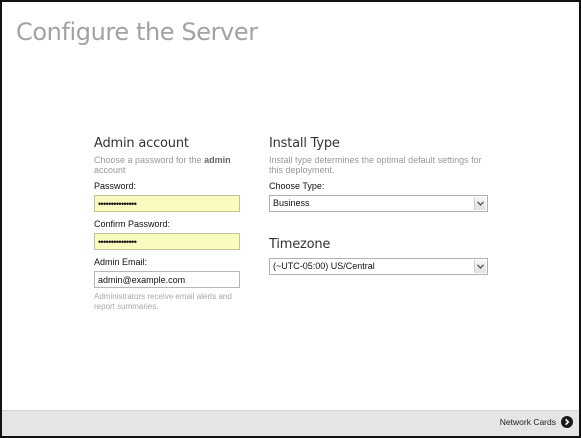 The height and width of the screenshot is (438, 581). What do you see at coordinates (527, 422) in the screenshot?
I see `next-label: Network Cards` at bounding box center [527, 422].